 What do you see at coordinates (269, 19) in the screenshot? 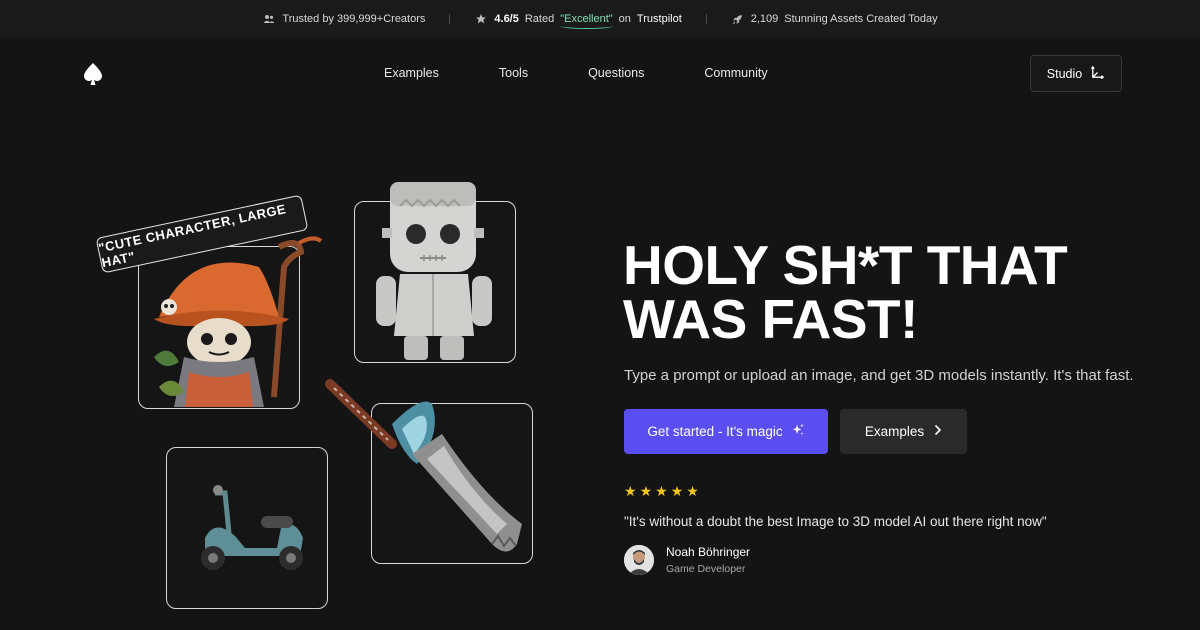
I see `users-icon` at bounding box center [269, 19].